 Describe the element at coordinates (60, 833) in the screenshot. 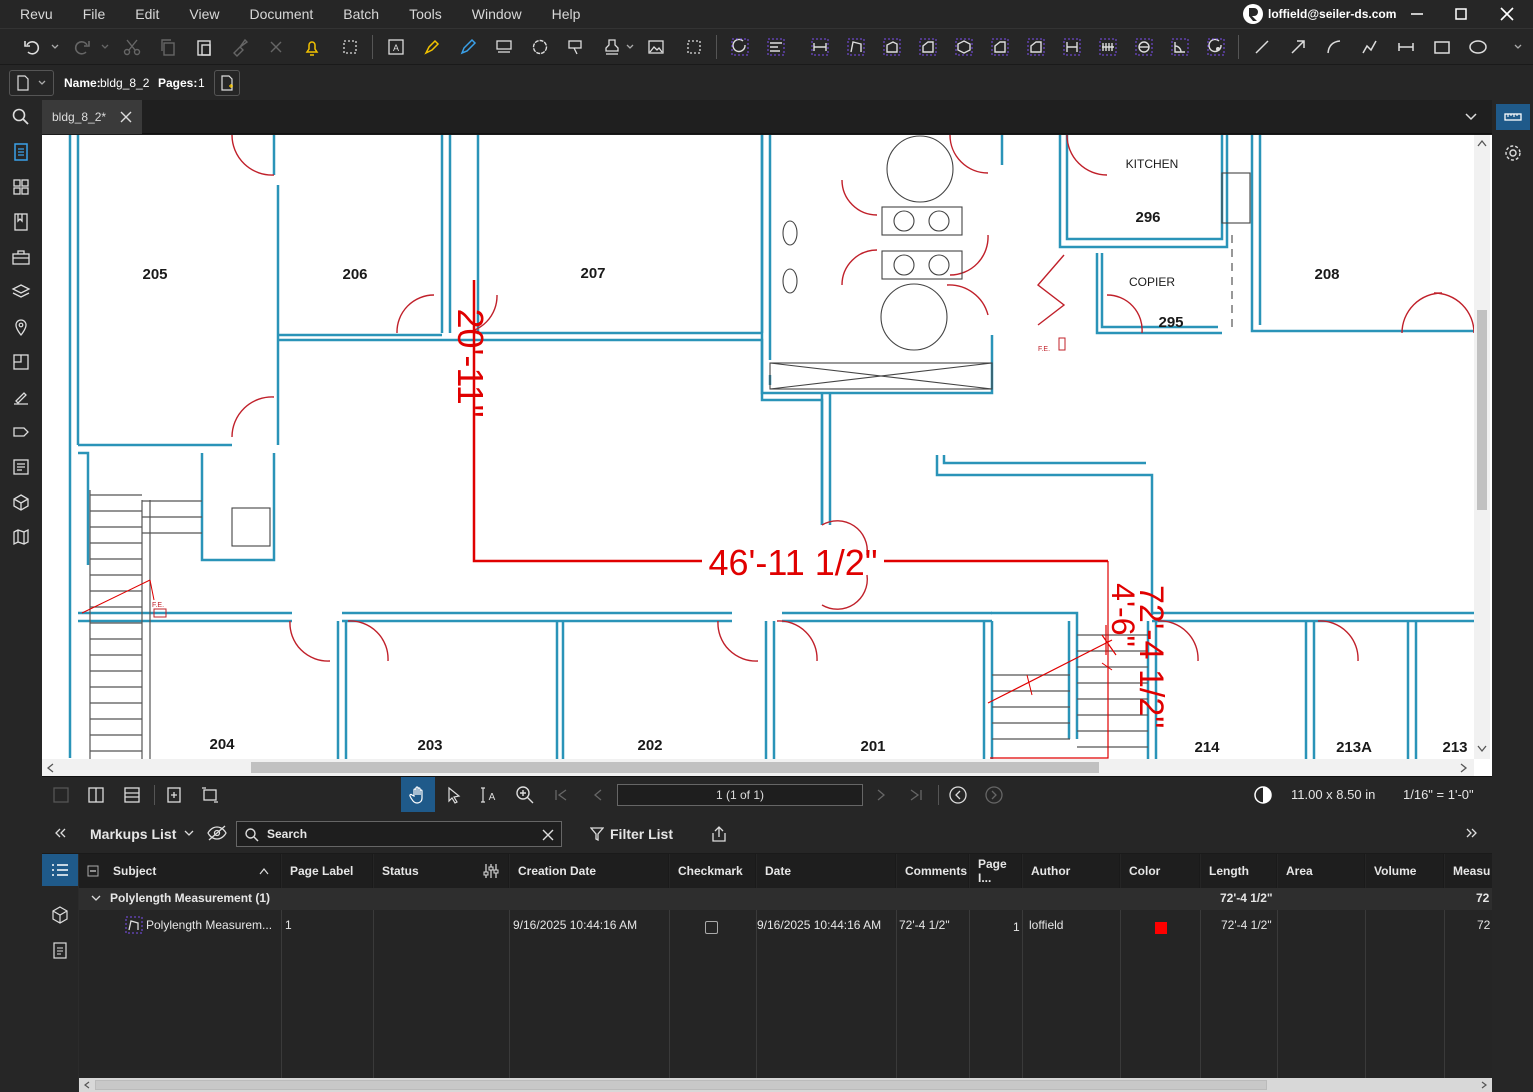

I see `collapse-left-icon` at that location.